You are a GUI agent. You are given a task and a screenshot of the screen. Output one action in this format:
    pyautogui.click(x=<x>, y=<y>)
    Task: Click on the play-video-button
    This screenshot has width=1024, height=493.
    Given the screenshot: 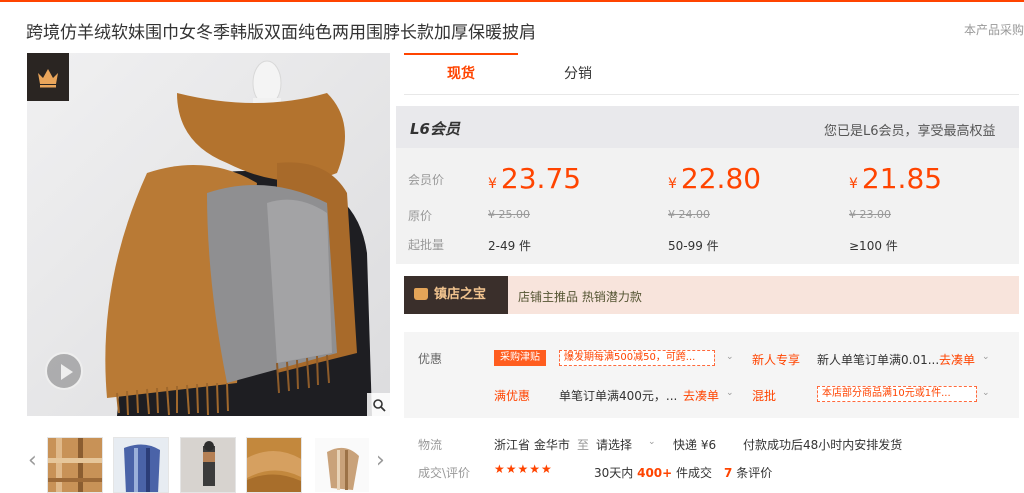 What is the action you would take?
    pyautogui.click(x=64, y=371)
    